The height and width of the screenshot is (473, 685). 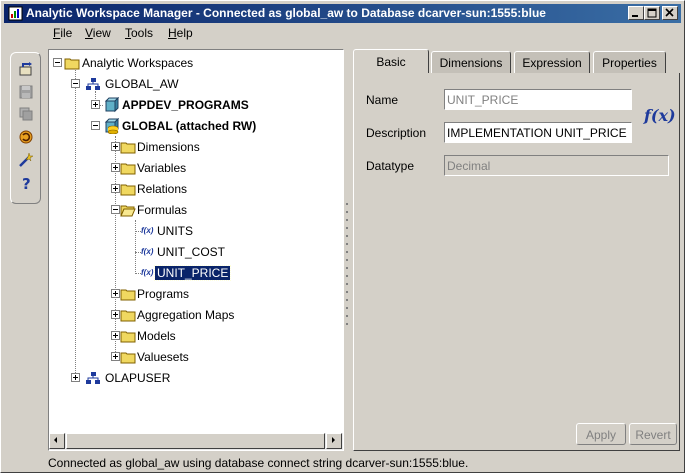 I want to click on close-icon, so click(x=669, y=12).